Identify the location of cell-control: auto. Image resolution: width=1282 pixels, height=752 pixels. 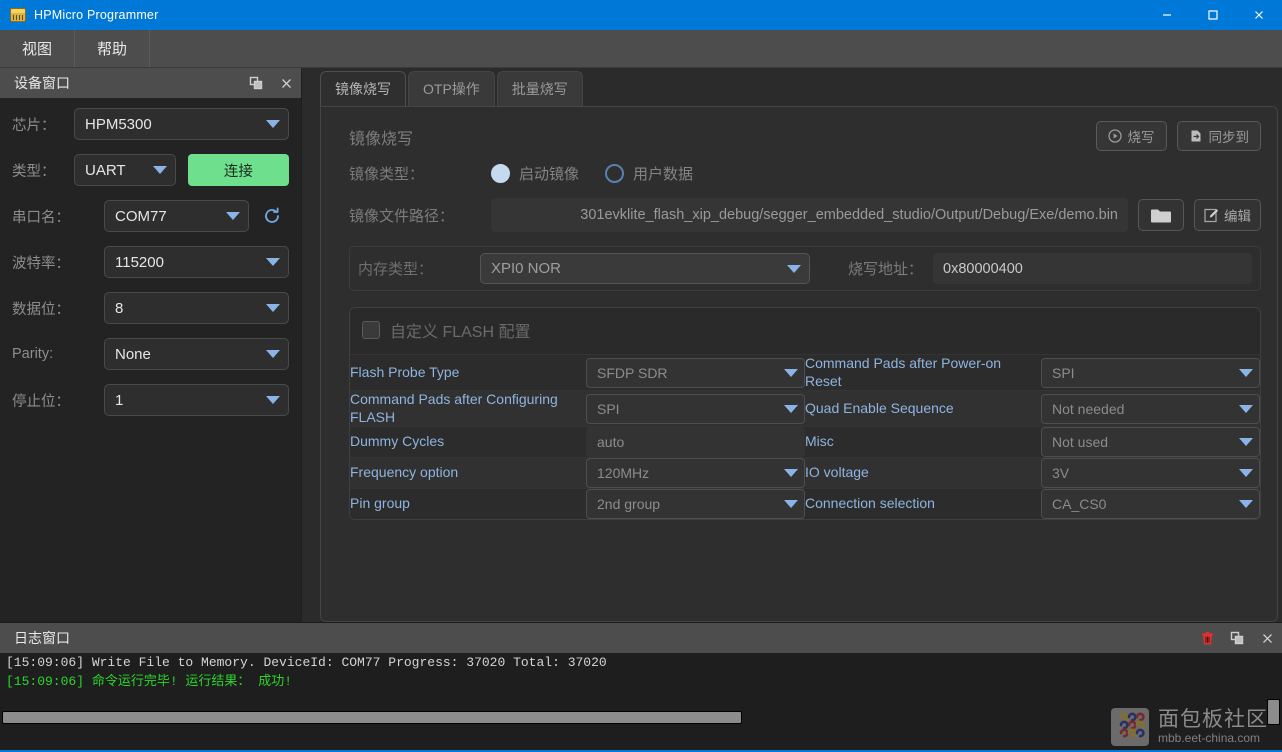
(695, 442).